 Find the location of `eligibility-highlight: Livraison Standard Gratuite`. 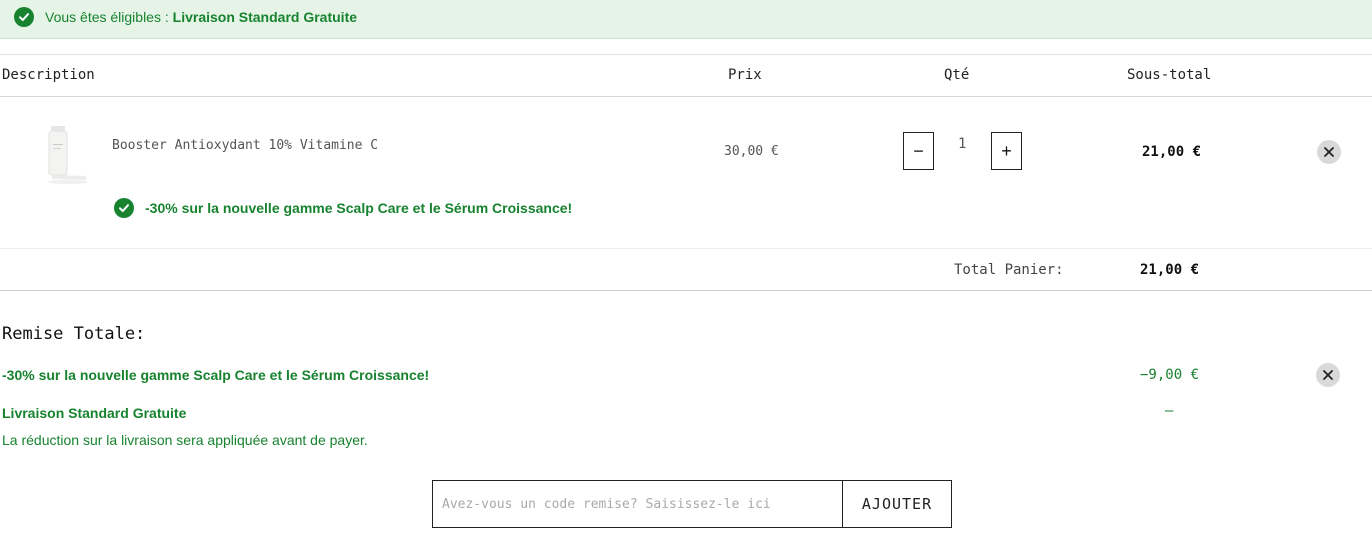

eligibility-highlight: Livraison Standard Gratuite is located at coordinates (265, 17).